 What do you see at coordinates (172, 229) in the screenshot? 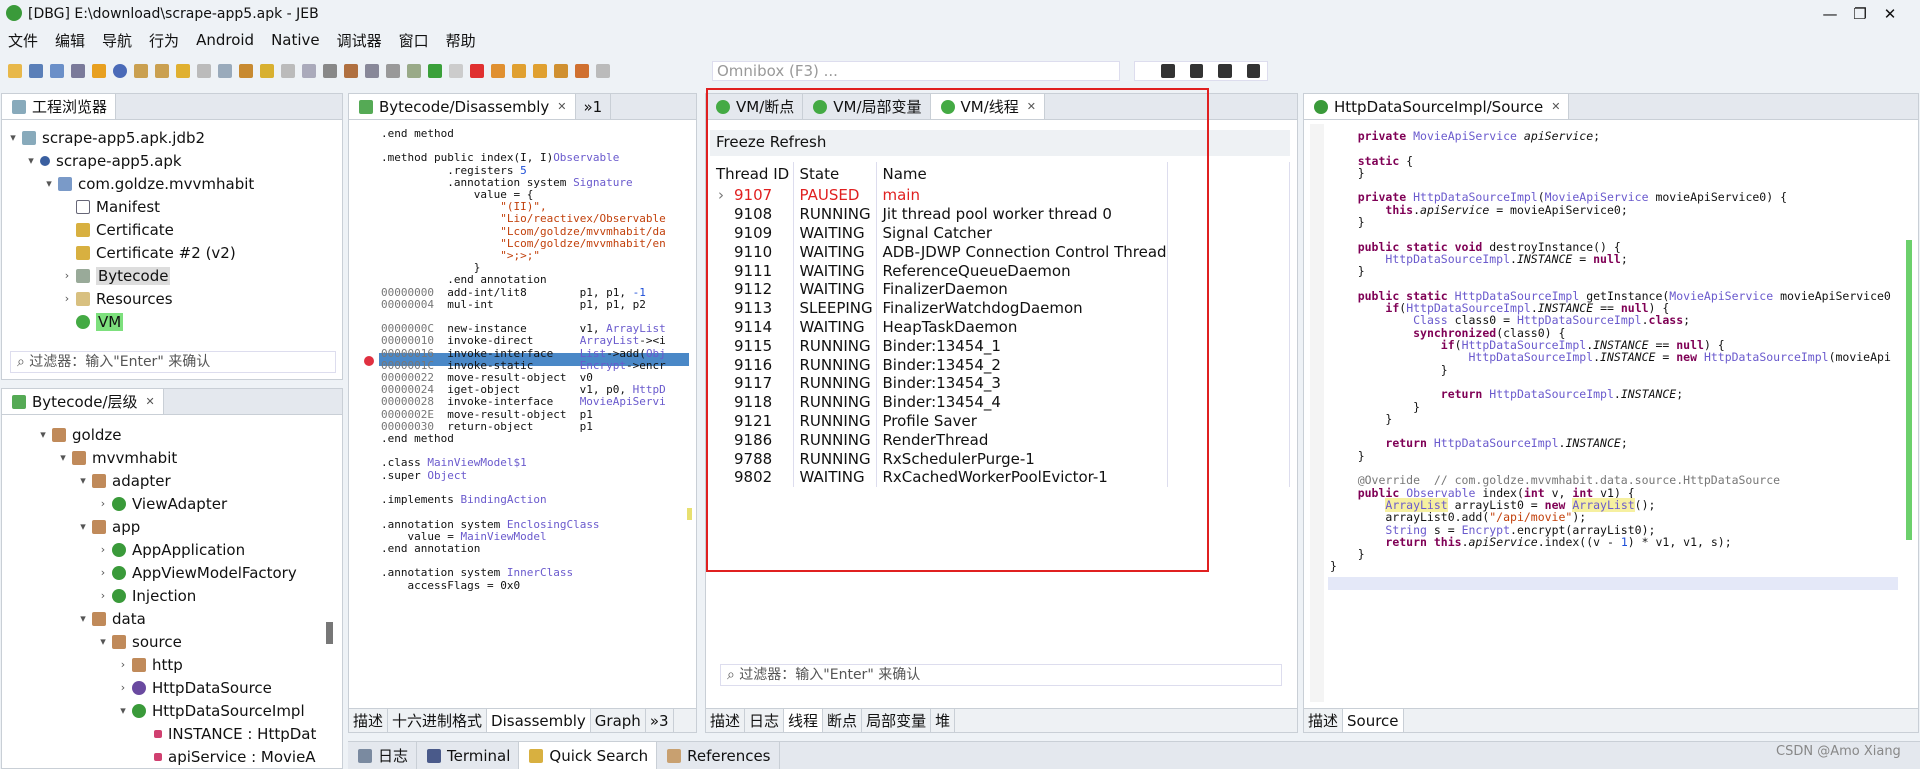
I see `tree-item-certificate: Certificate` at bounding box center [172, 229].